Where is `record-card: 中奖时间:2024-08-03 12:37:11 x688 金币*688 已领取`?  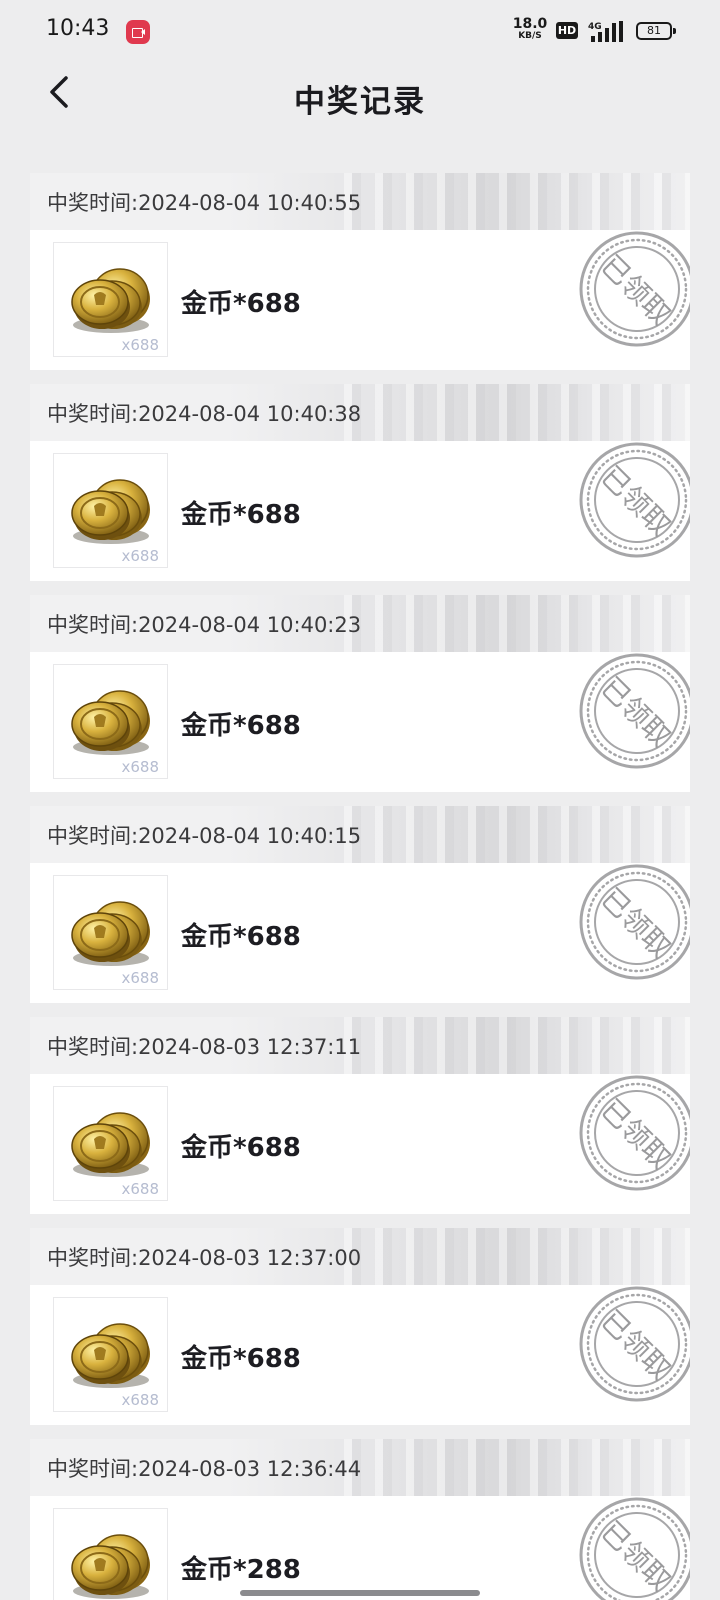
record-card: 中奖时间:2024-08-03 12:37:11 x688 金币*688 已领取 is located at coordinates (360, 1115).